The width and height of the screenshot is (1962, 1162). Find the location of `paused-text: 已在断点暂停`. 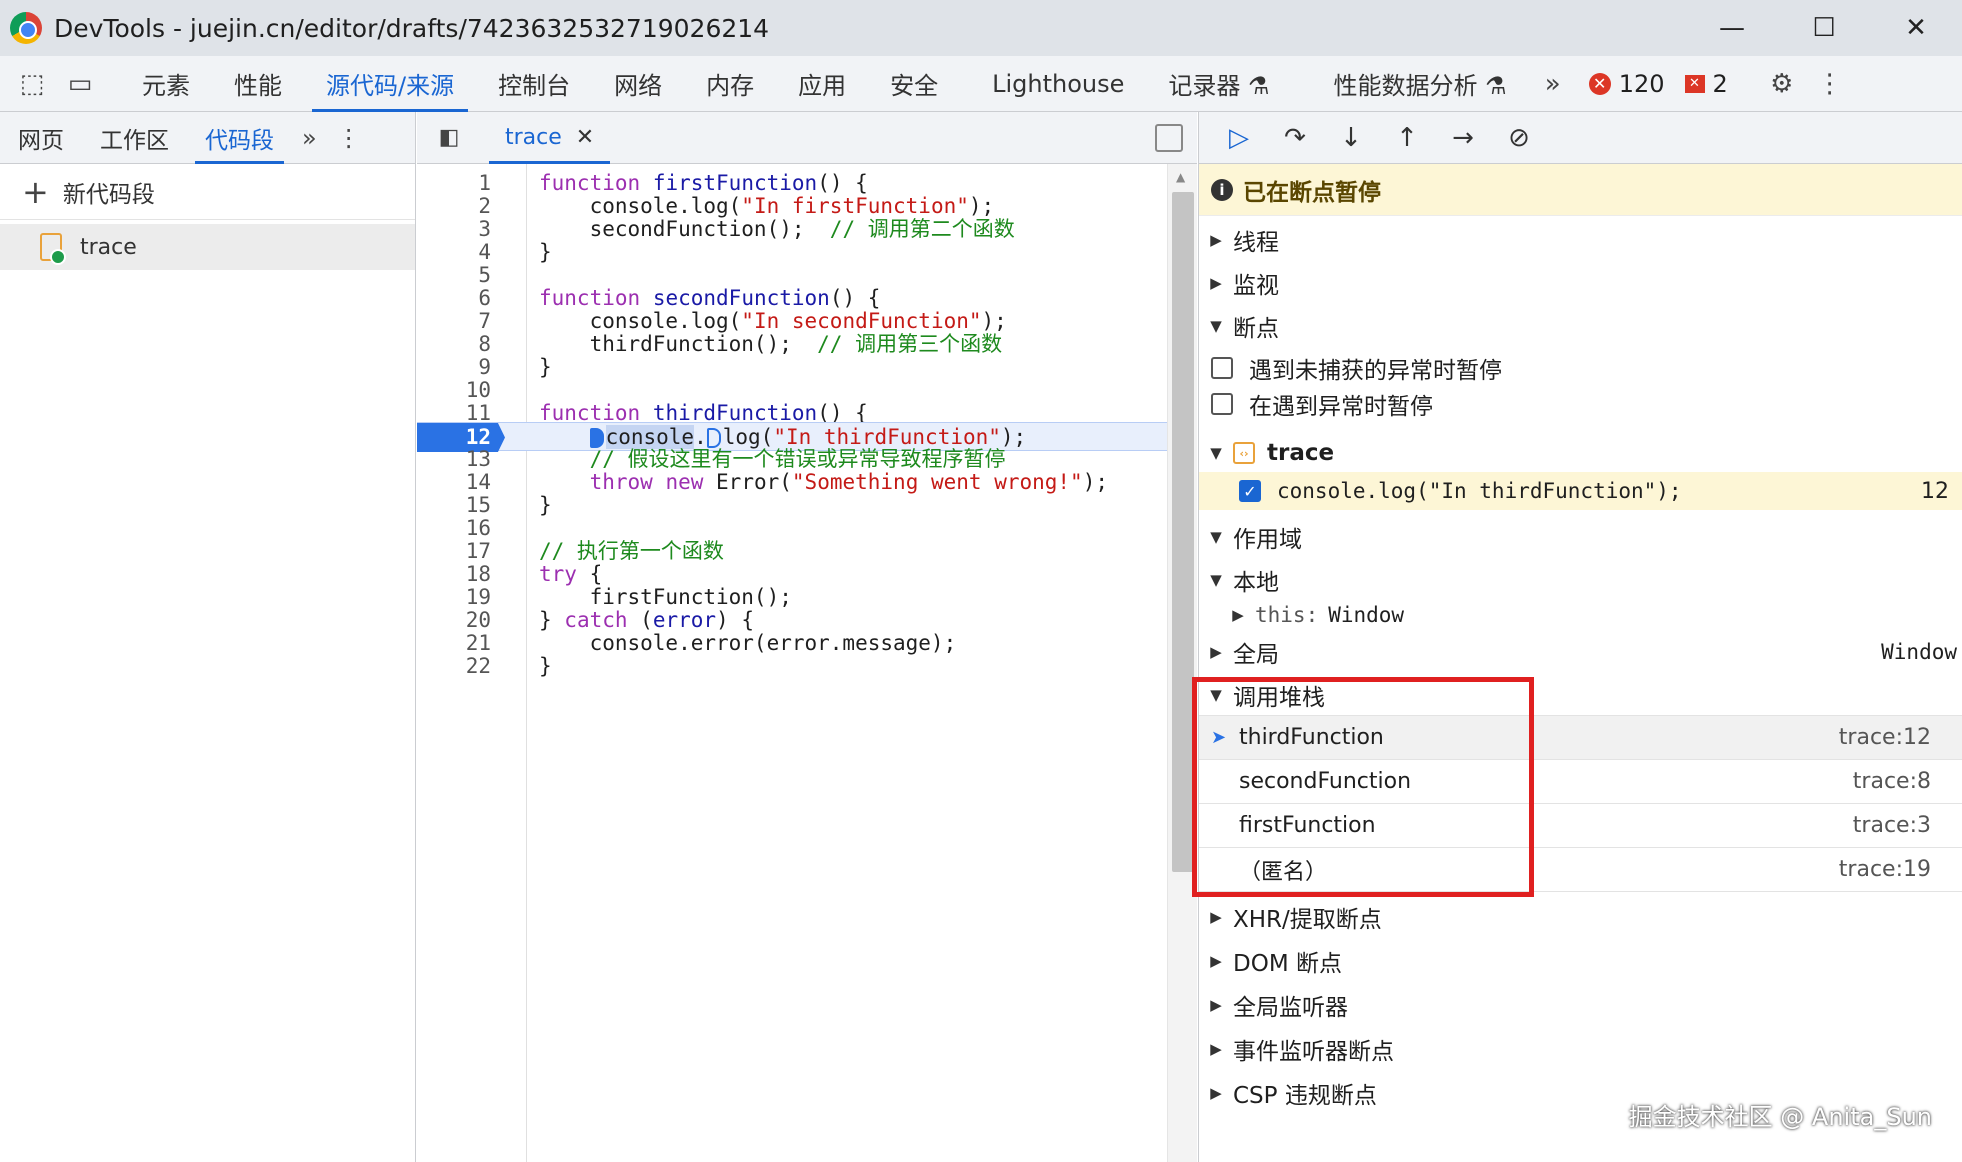

paused-text: 已在断点暂停 is located at coordinates (1312, 192).